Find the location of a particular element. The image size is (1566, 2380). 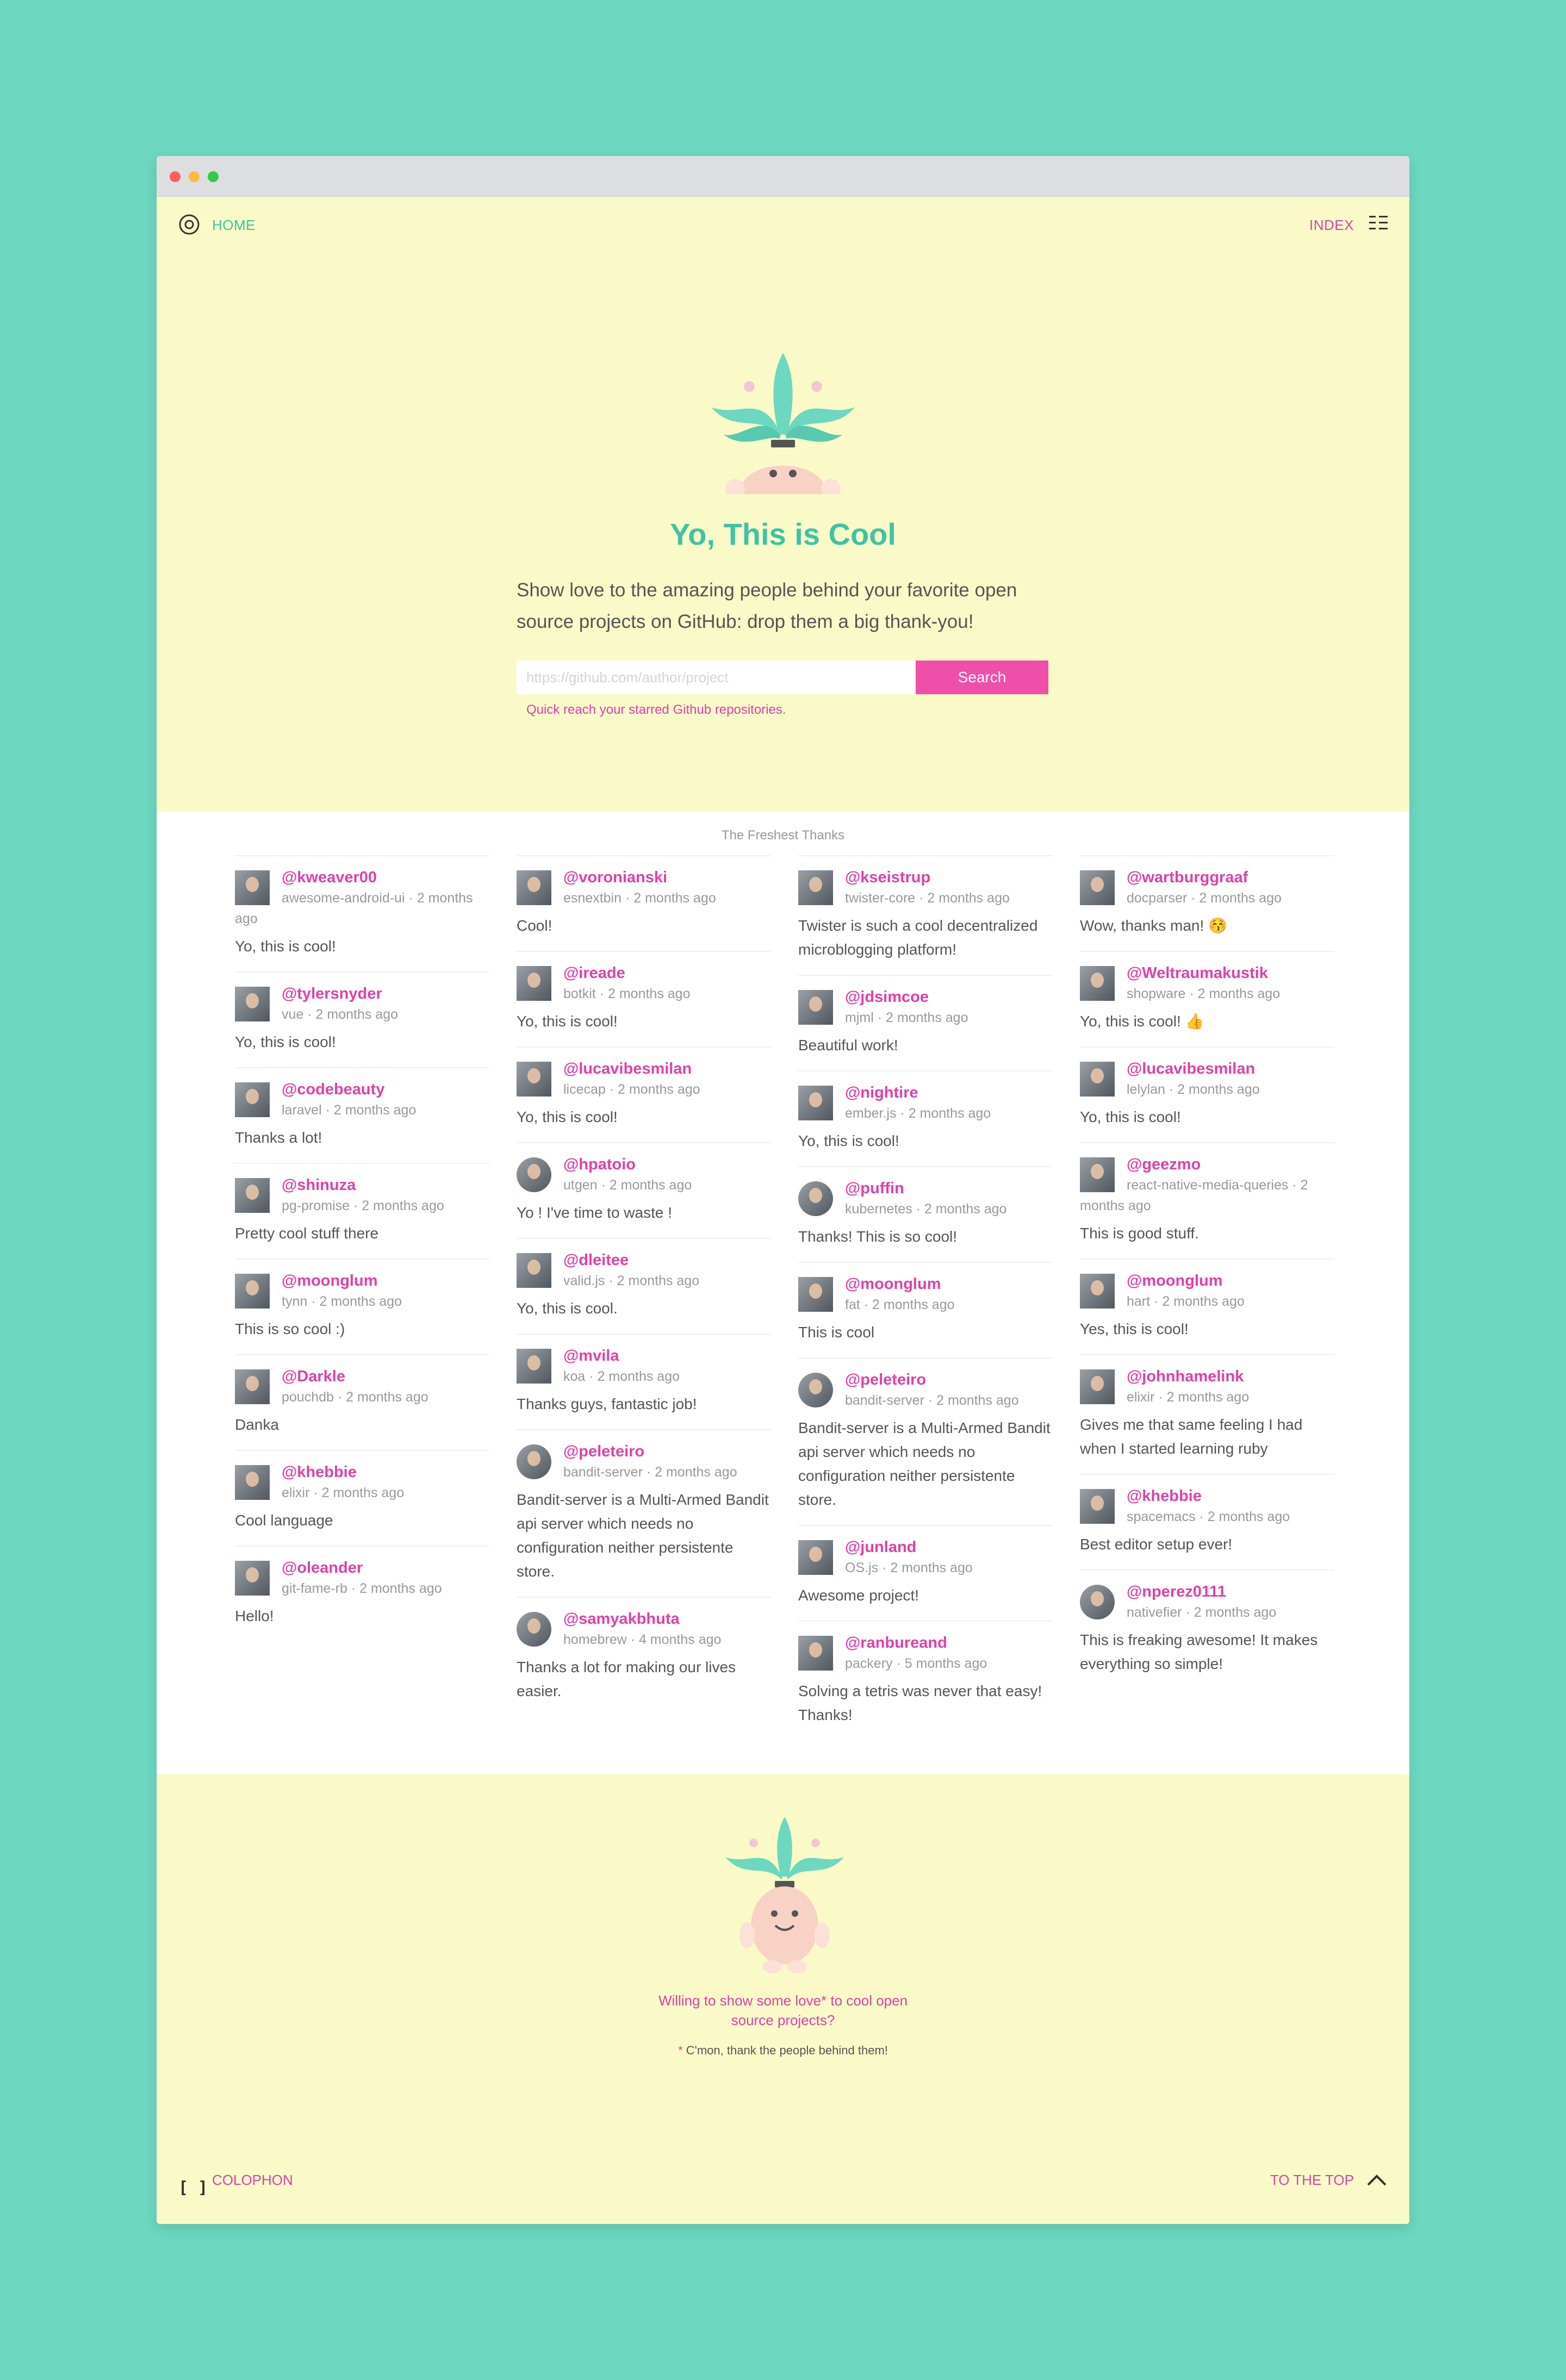

thanks-user-link: @dleitee is located at coordinates (644, 1260).